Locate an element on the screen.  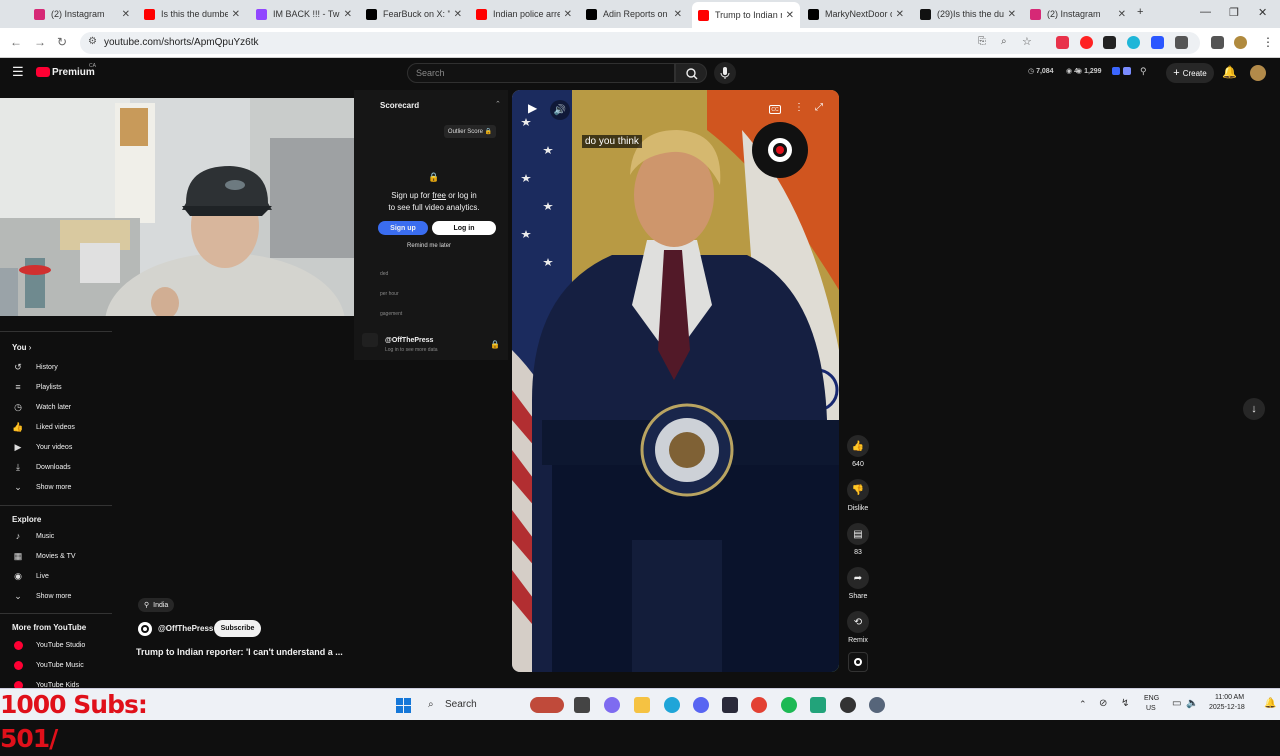
channel-name: @OffThePress is located at coordinates (185, 628).